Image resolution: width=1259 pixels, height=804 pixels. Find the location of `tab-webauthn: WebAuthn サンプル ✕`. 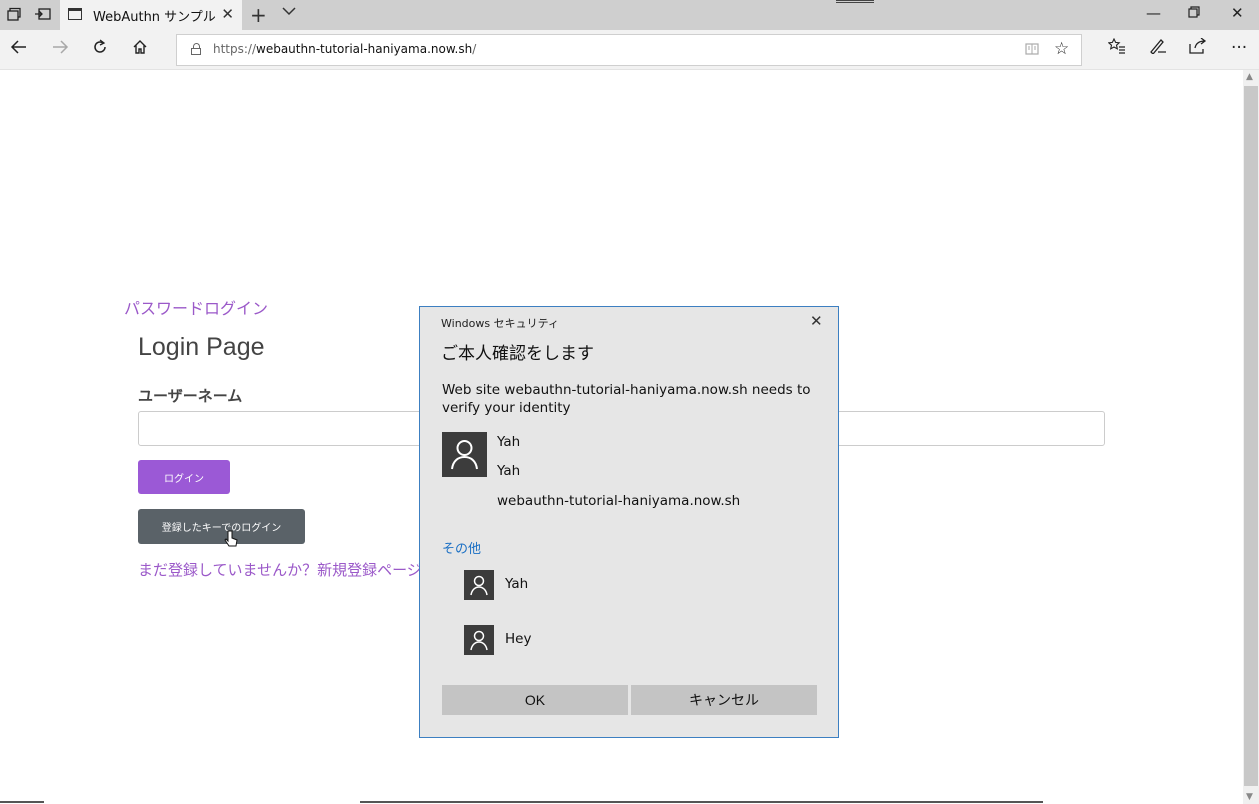

tab-webauthn: WebAuthn サンプル ✕ is located at coordinates (151, 15).